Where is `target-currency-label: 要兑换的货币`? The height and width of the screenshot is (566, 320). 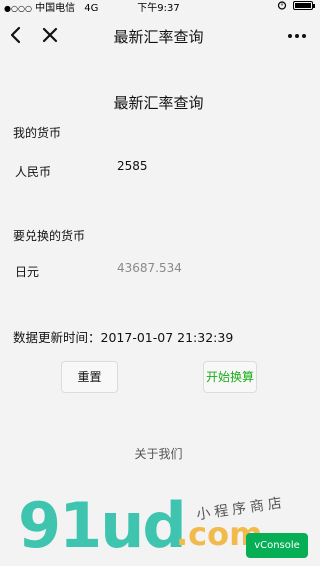
target-currency-label: 要兑换的货币 is located at coordinates (49, 236).